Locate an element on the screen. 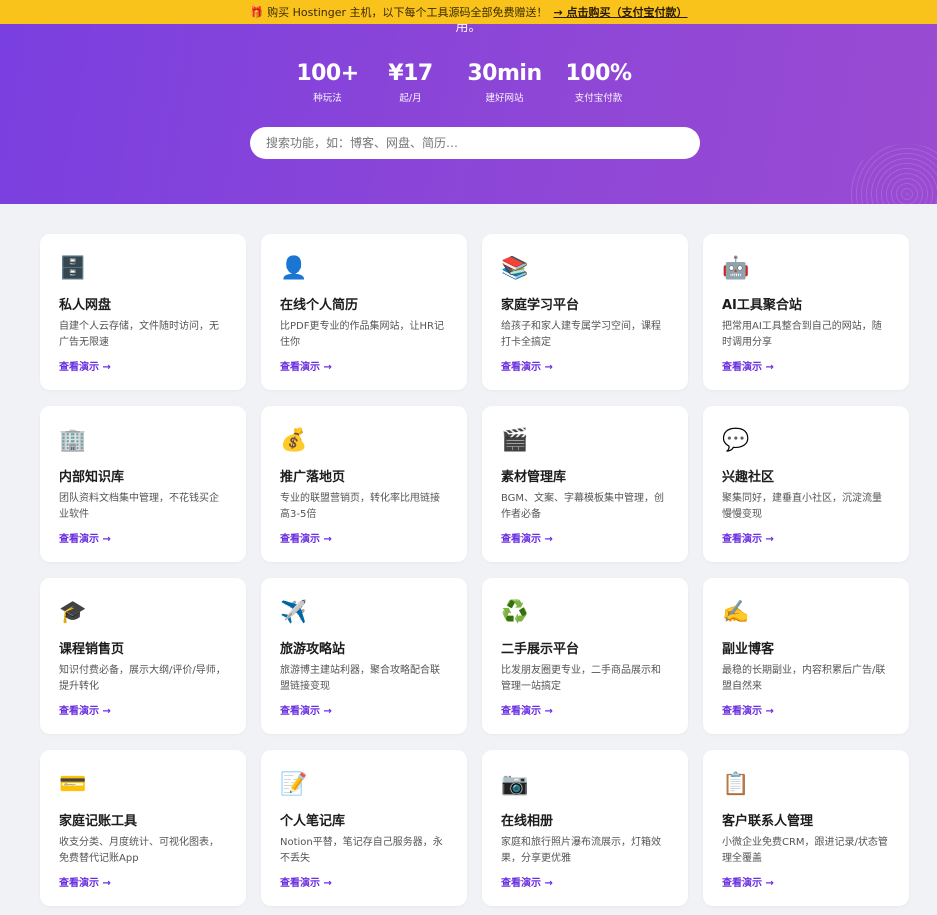 Image resolution: width=937 pixels, height=915 pixels. speech-bubble-icon: 💬 is located at coordinates (736, 440).